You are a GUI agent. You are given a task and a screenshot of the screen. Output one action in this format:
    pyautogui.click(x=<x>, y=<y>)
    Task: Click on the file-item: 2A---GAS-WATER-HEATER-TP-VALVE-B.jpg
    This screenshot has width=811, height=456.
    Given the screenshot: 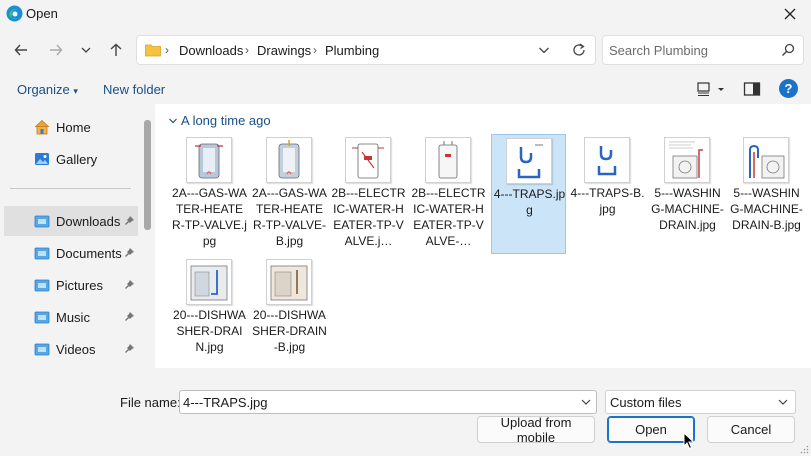 What is the action you would take?
    pyautogui.click(x=289, y=194)
    